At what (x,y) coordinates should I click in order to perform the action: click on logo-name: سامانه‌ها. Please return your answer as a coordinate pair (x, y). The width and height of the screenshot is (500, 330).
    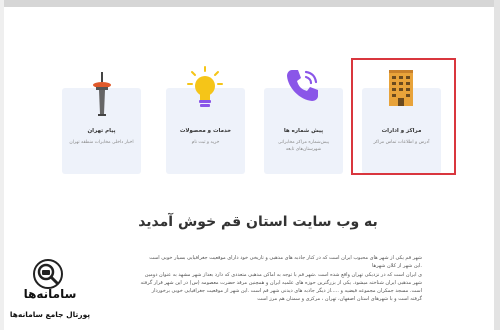
    Looking at the image, I should click on (50, 294).